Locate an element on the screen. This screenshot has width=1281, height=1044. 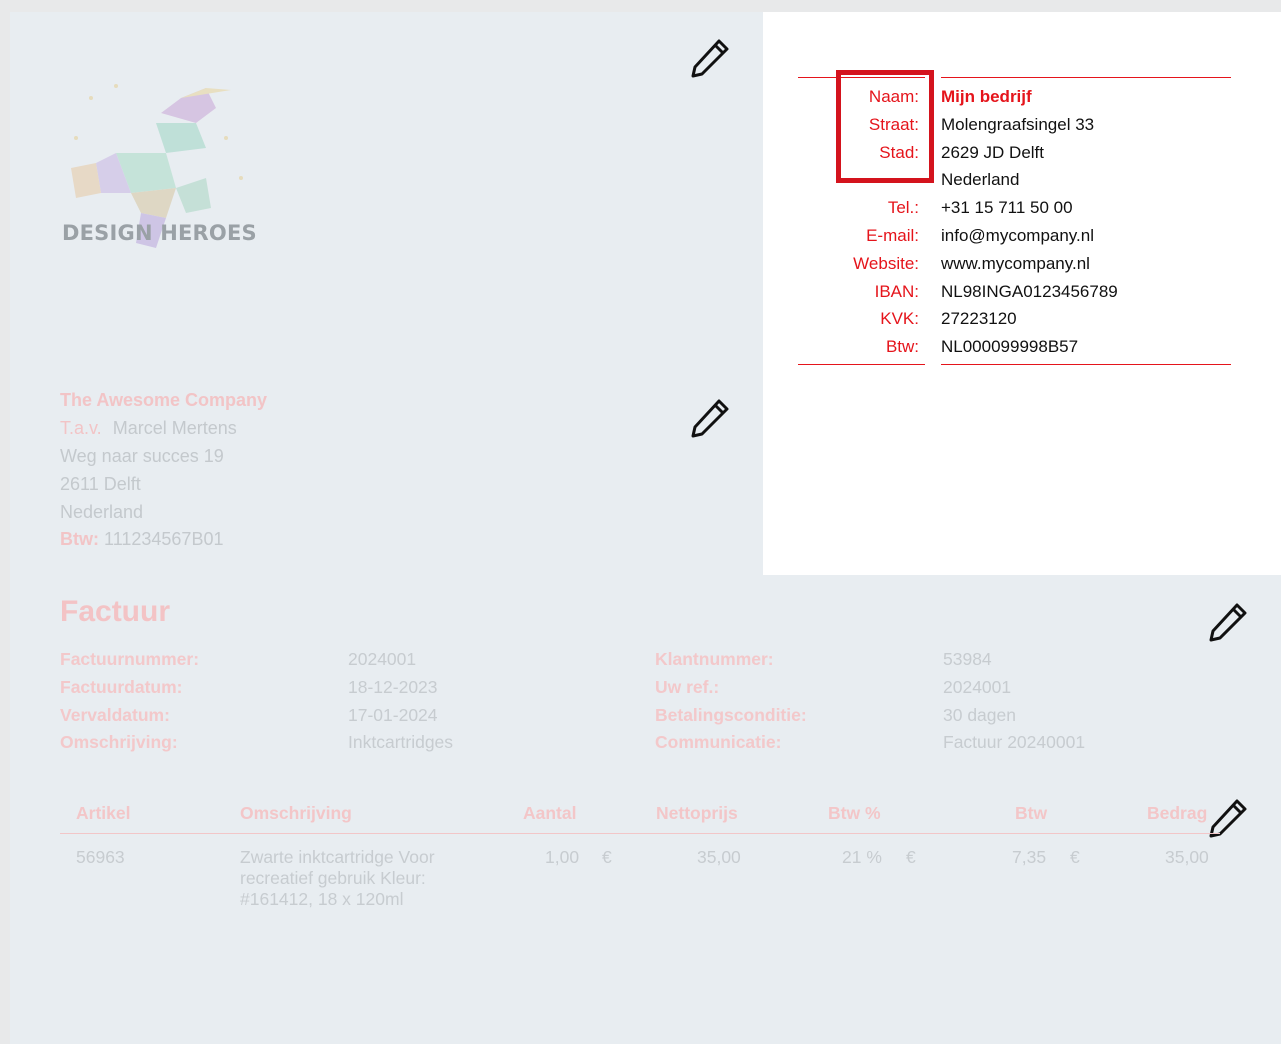
column-header-artikel: Artikel is located at coordinates (103, 813).